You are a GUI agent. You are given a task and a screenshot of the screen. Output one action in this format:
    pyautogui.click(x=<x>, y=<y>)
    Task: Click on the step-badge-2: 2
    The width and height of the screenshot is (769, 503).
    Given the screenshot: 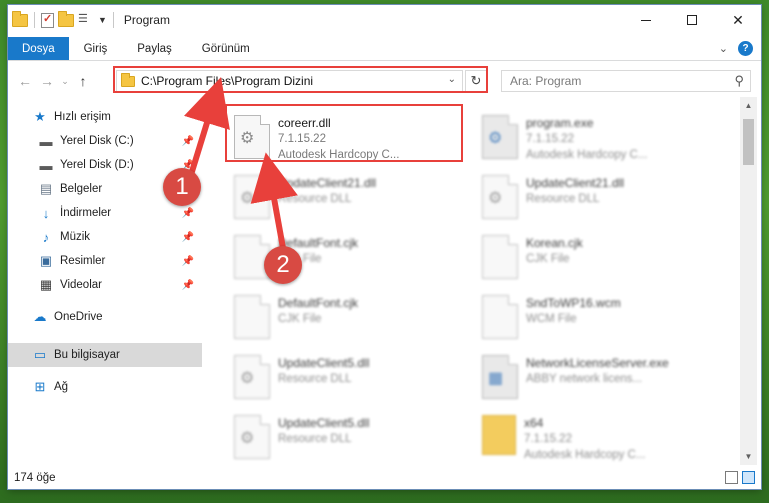 What is the action you would take?
    pyautogui.click(x=283, y=265)
    